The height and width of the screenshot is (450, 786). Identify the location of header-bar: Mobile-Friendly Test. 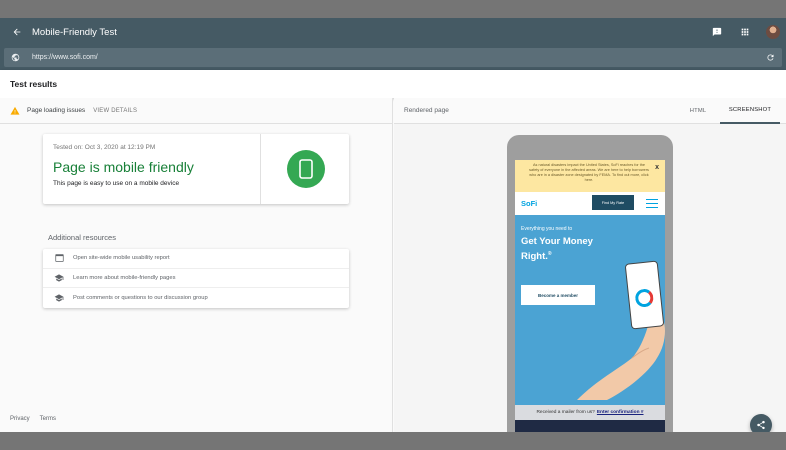
(393, 32).